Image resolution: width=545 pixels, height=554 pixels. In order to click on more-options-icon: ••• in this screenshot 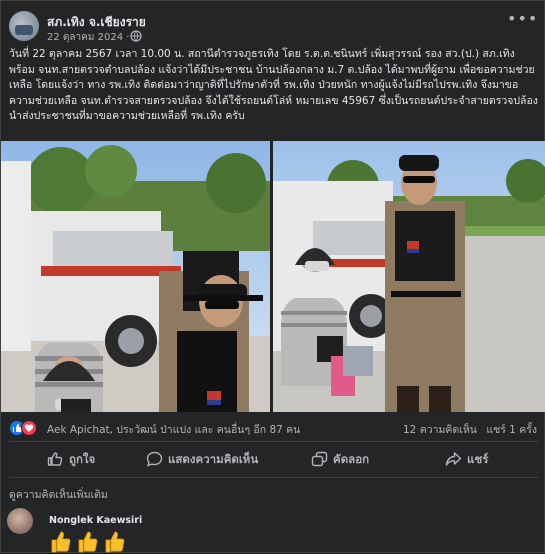, I will do `click(522, 21)`.